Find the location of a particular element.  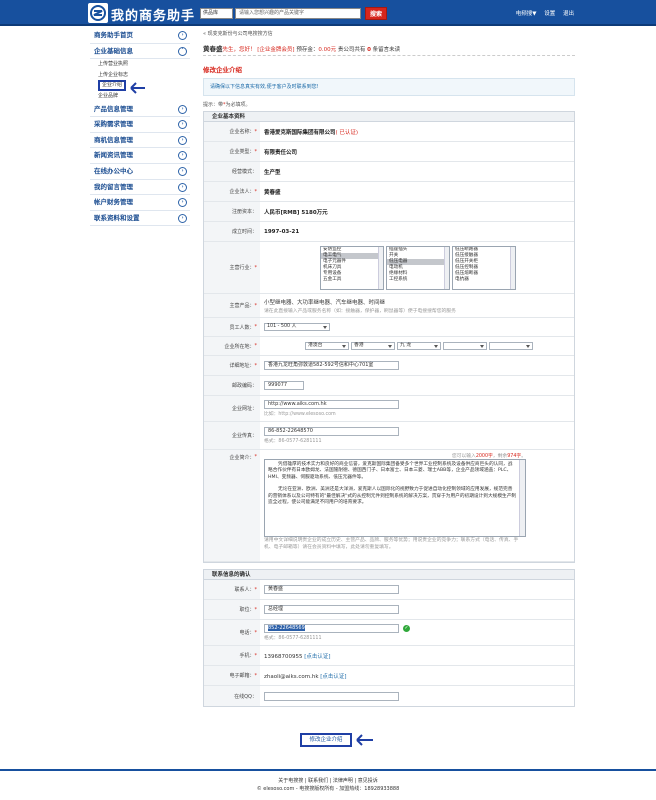

website-hint: 比如：http://www.elesoso.com is located at coordinates (300, 414).